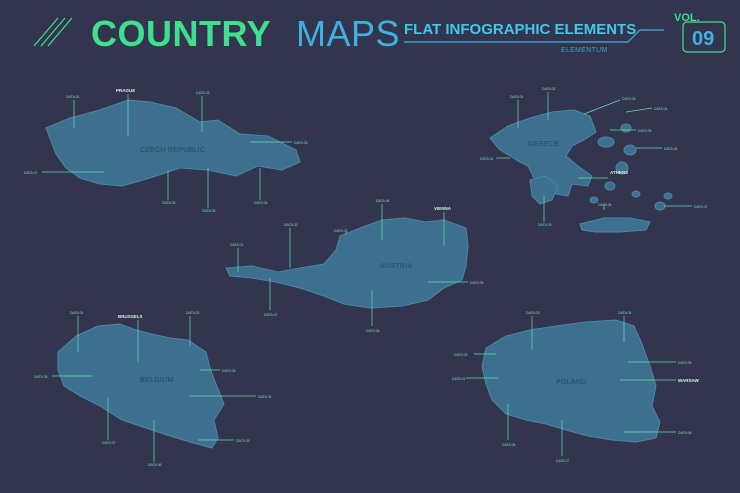  Describe the element at coordinates (689, 380) in the screenshot. I see `city-label: WARSAW` at that location.